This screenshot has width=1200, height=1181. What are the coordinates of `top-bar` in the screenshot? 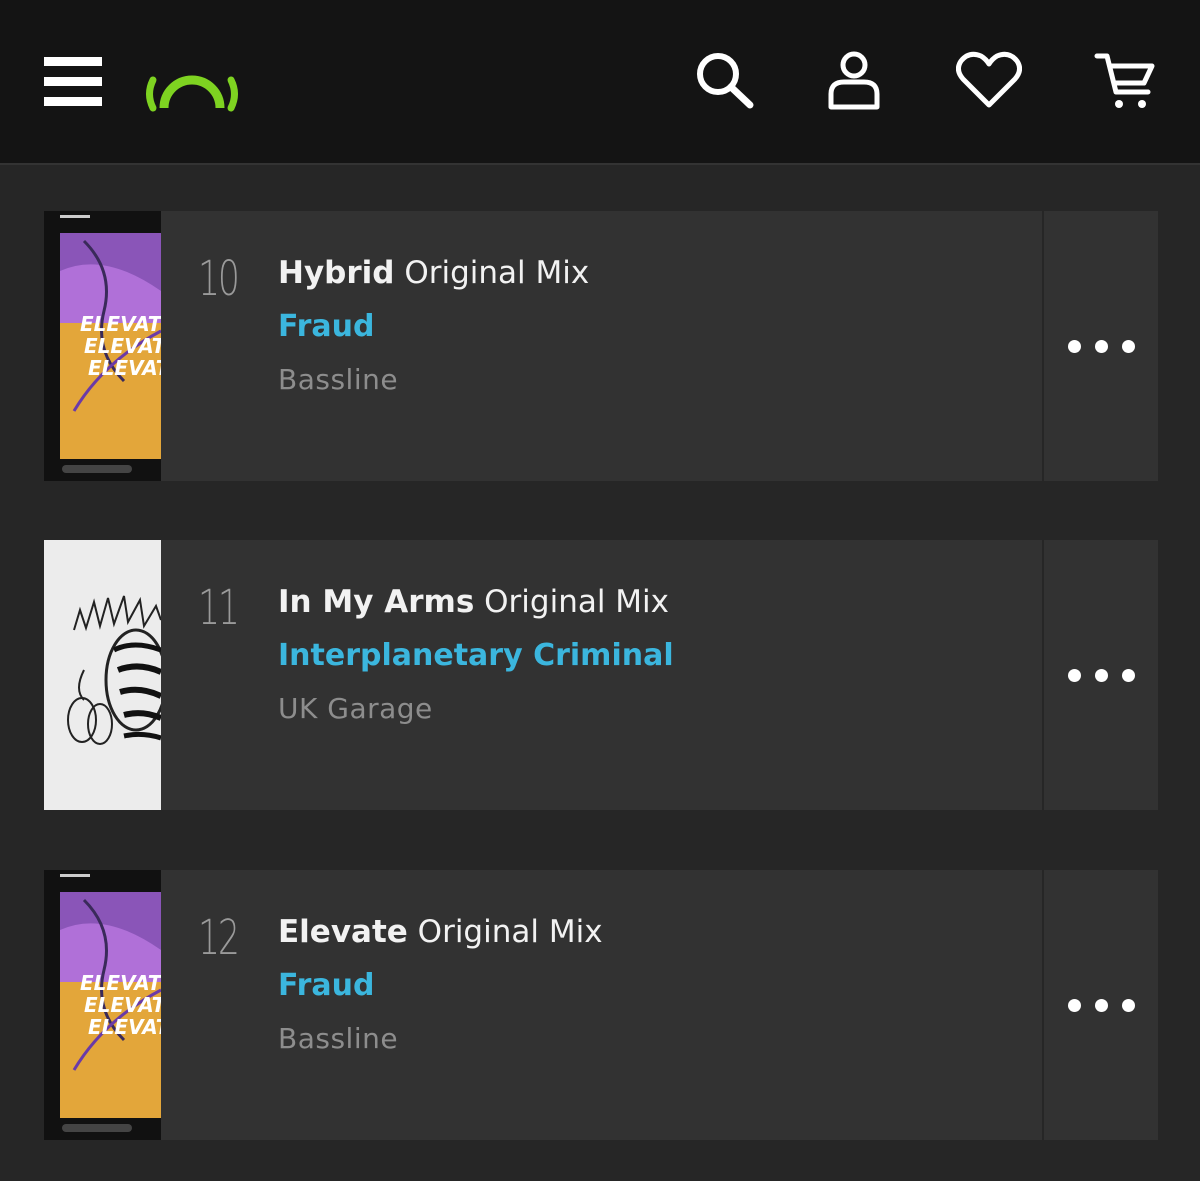 It's located at (600, 82).